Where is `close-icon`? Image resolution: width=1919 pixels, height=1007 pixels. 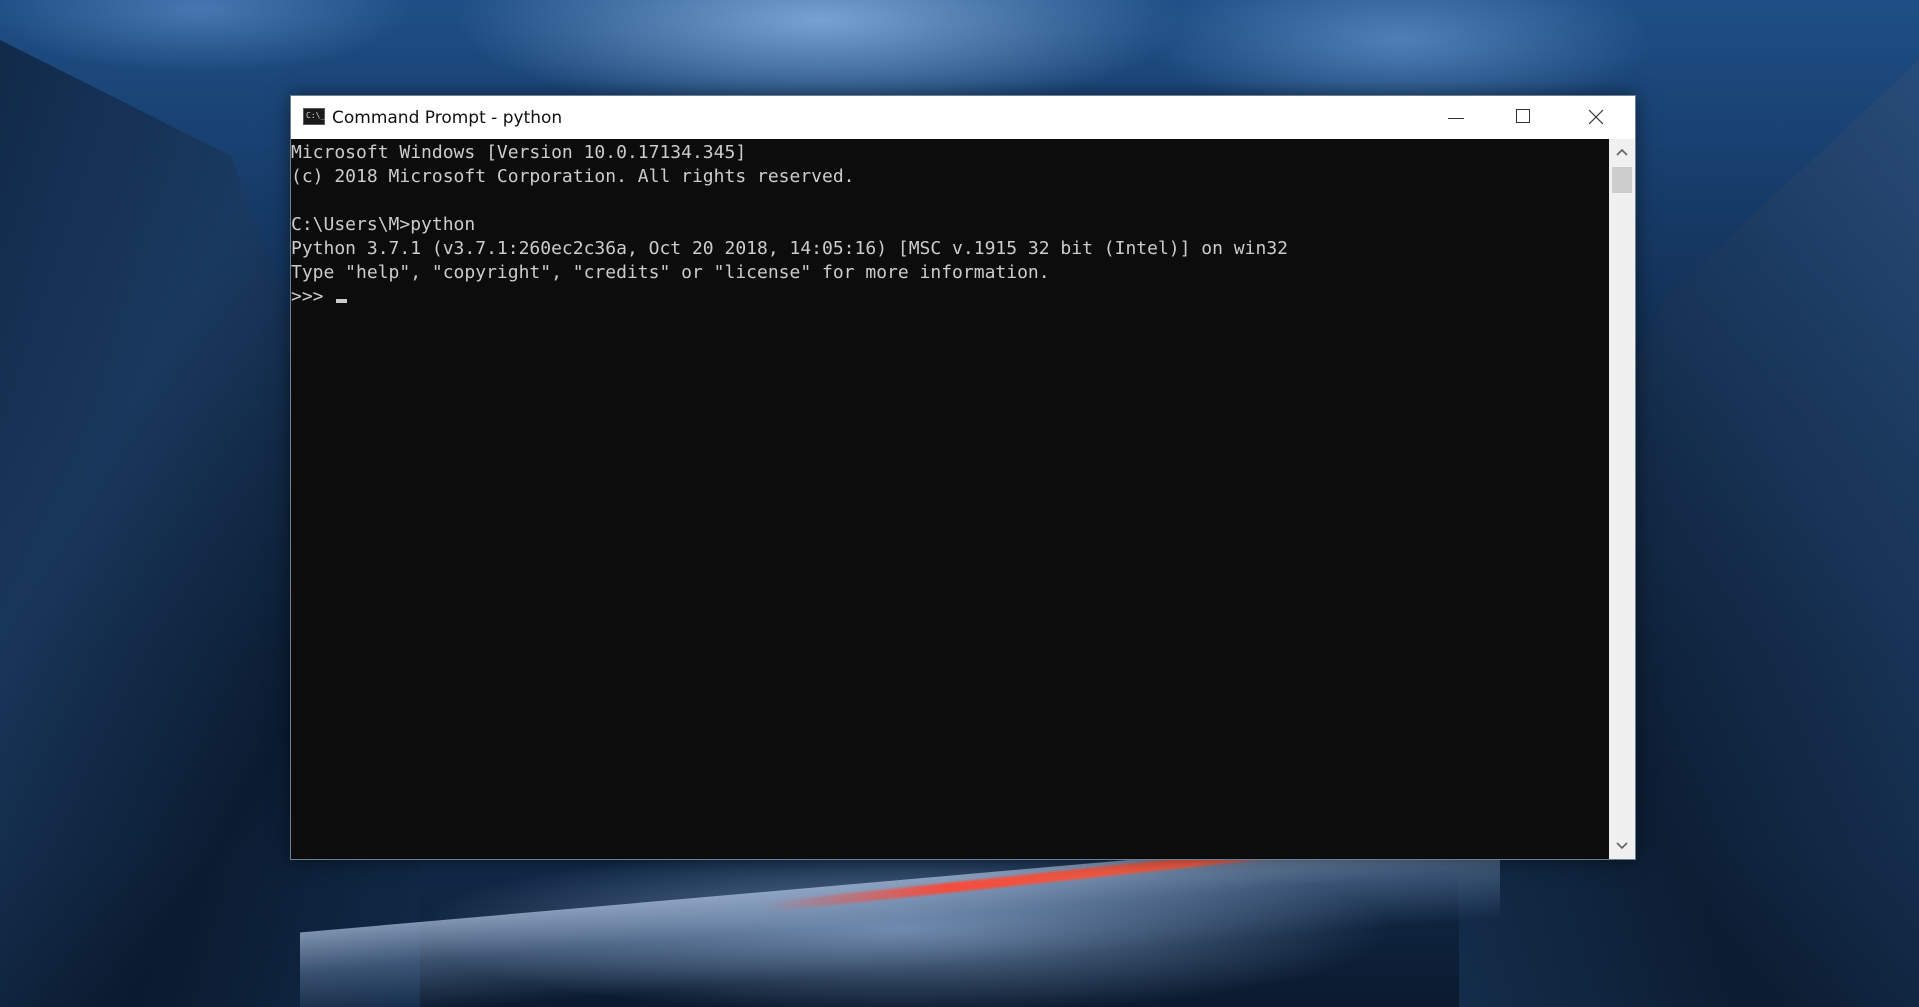 close-icon is located at coordinates (1596, 117).